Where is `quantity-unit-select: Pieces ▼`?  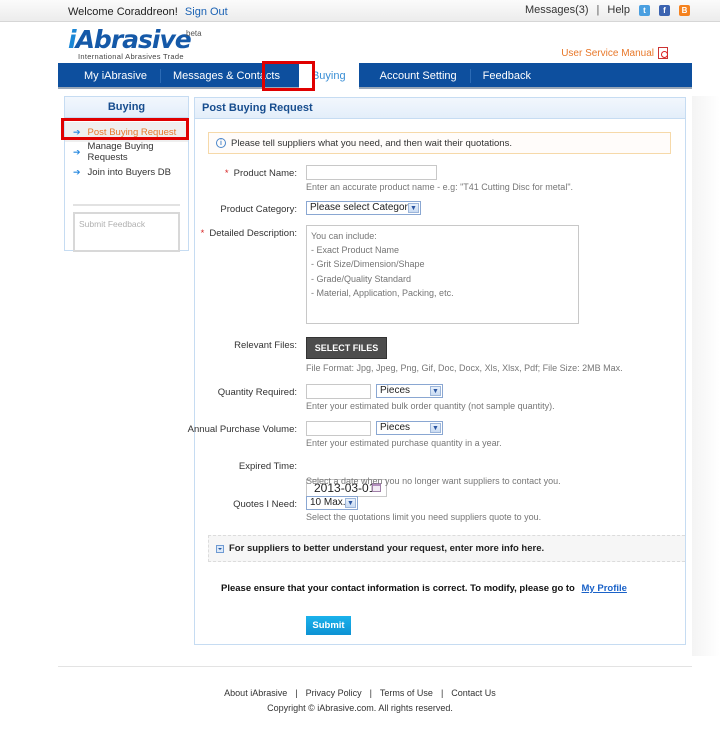 quantity-unit-select: Pieces ▼ is located at coordinates (409, 391).